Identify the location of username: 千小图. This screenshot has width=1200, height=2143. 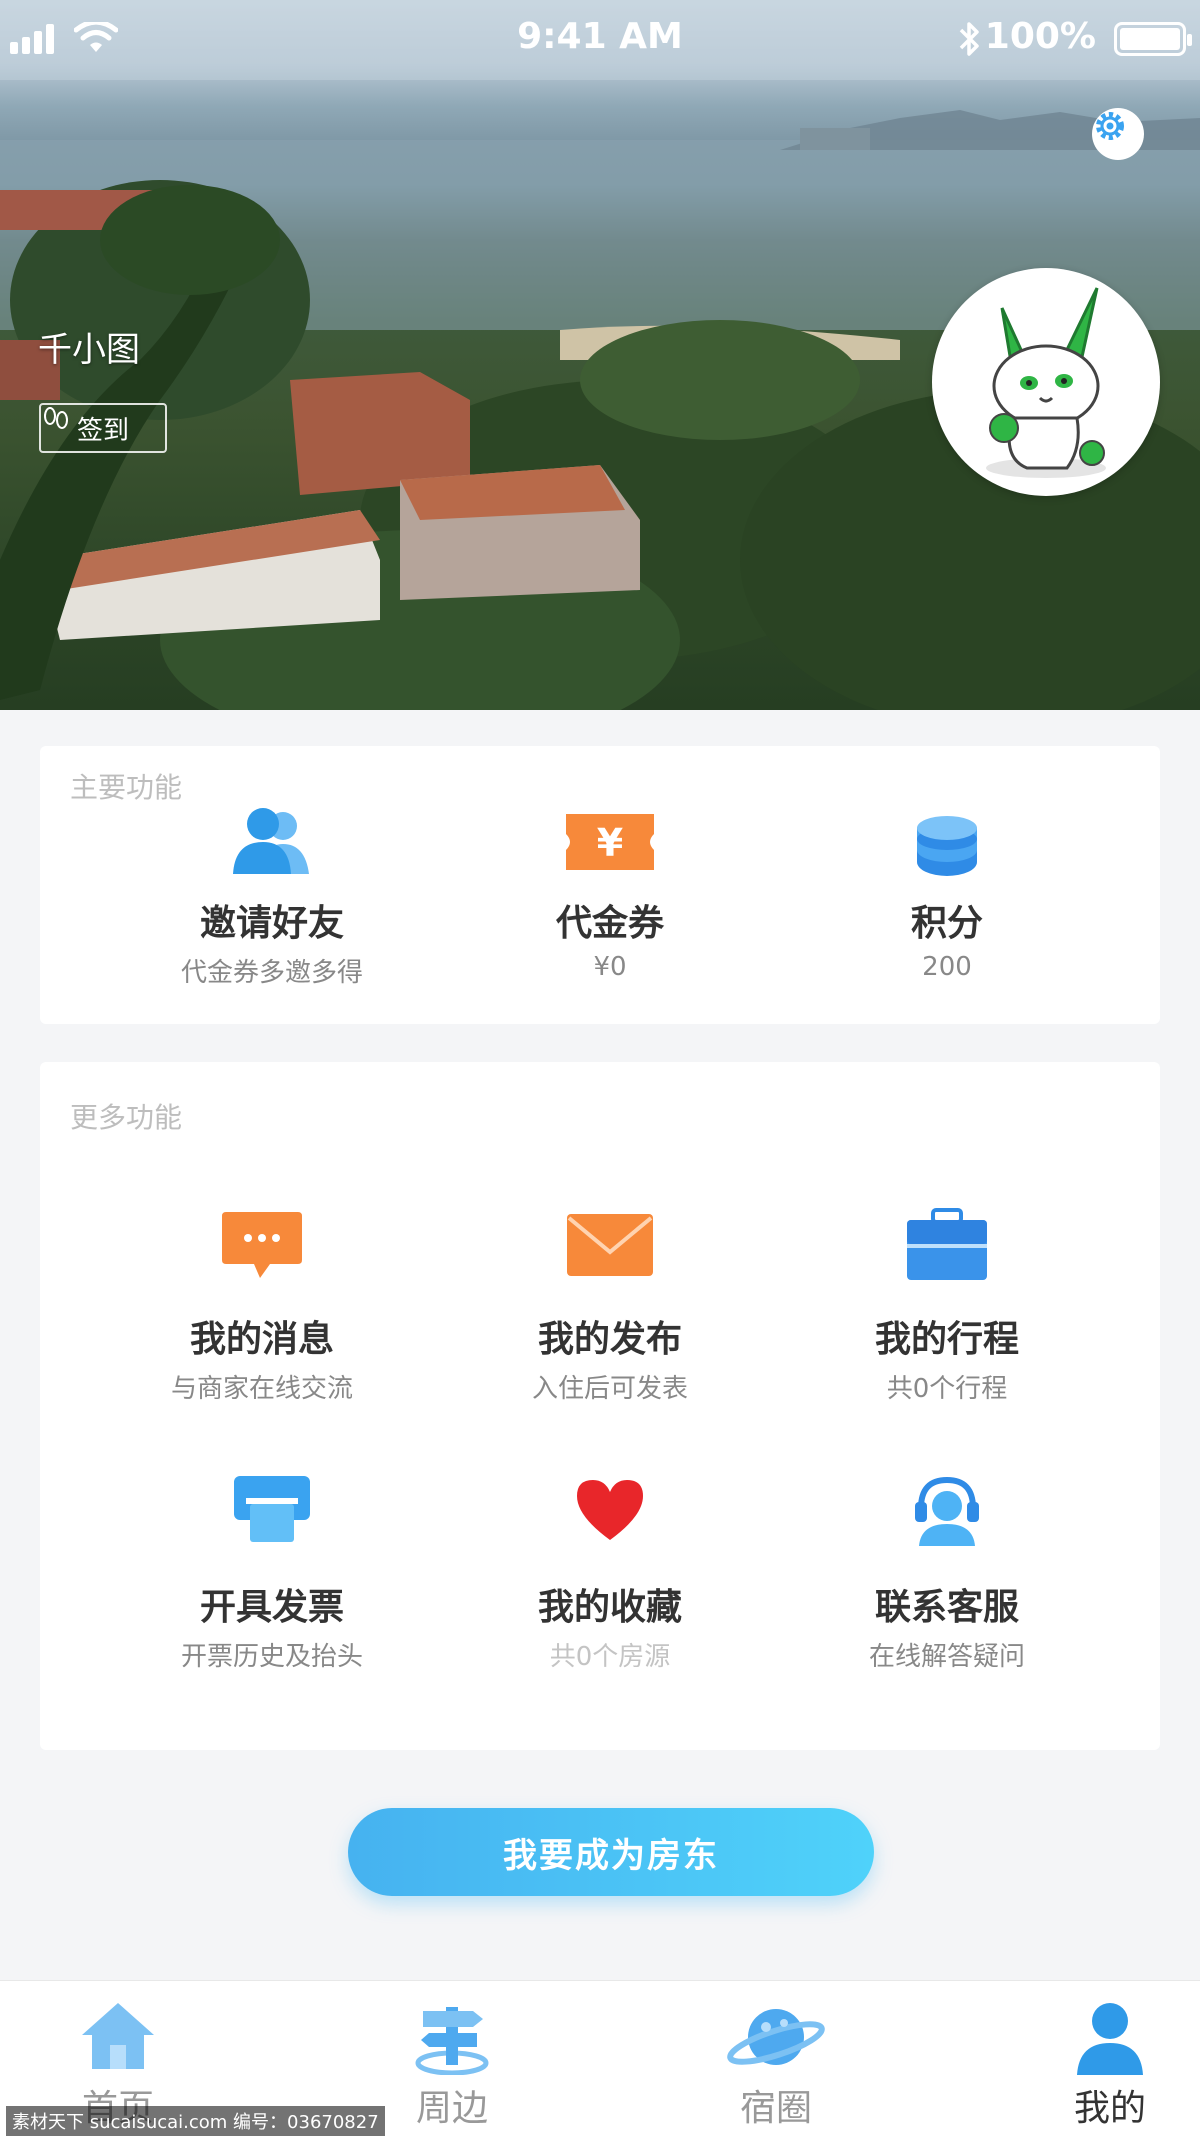
(89, 350).